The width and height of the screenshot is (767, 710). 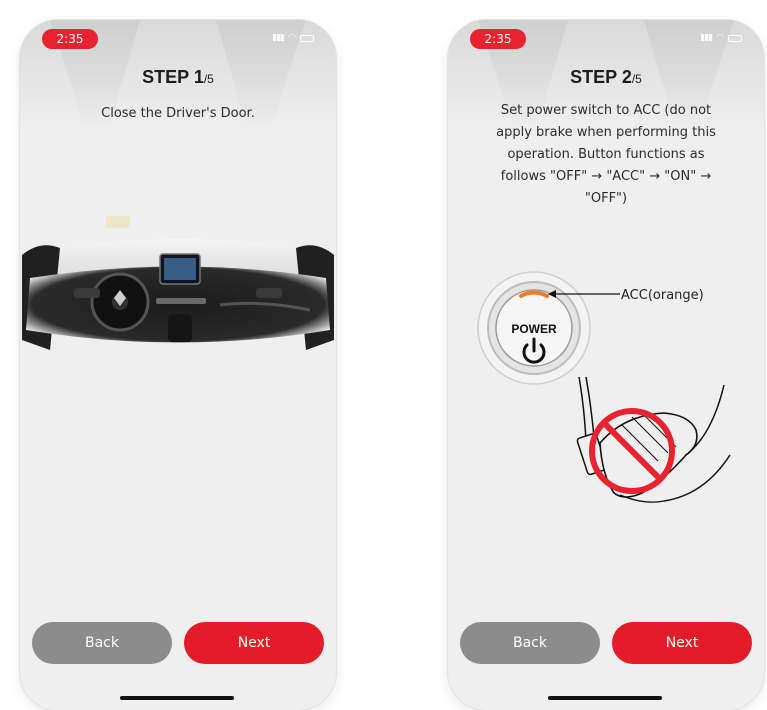 What do you see at coordinates (606, 110) in the screenshot?
I see `instruction-line: Set power switch to ACC (do not` at bounding box center [606, 110].